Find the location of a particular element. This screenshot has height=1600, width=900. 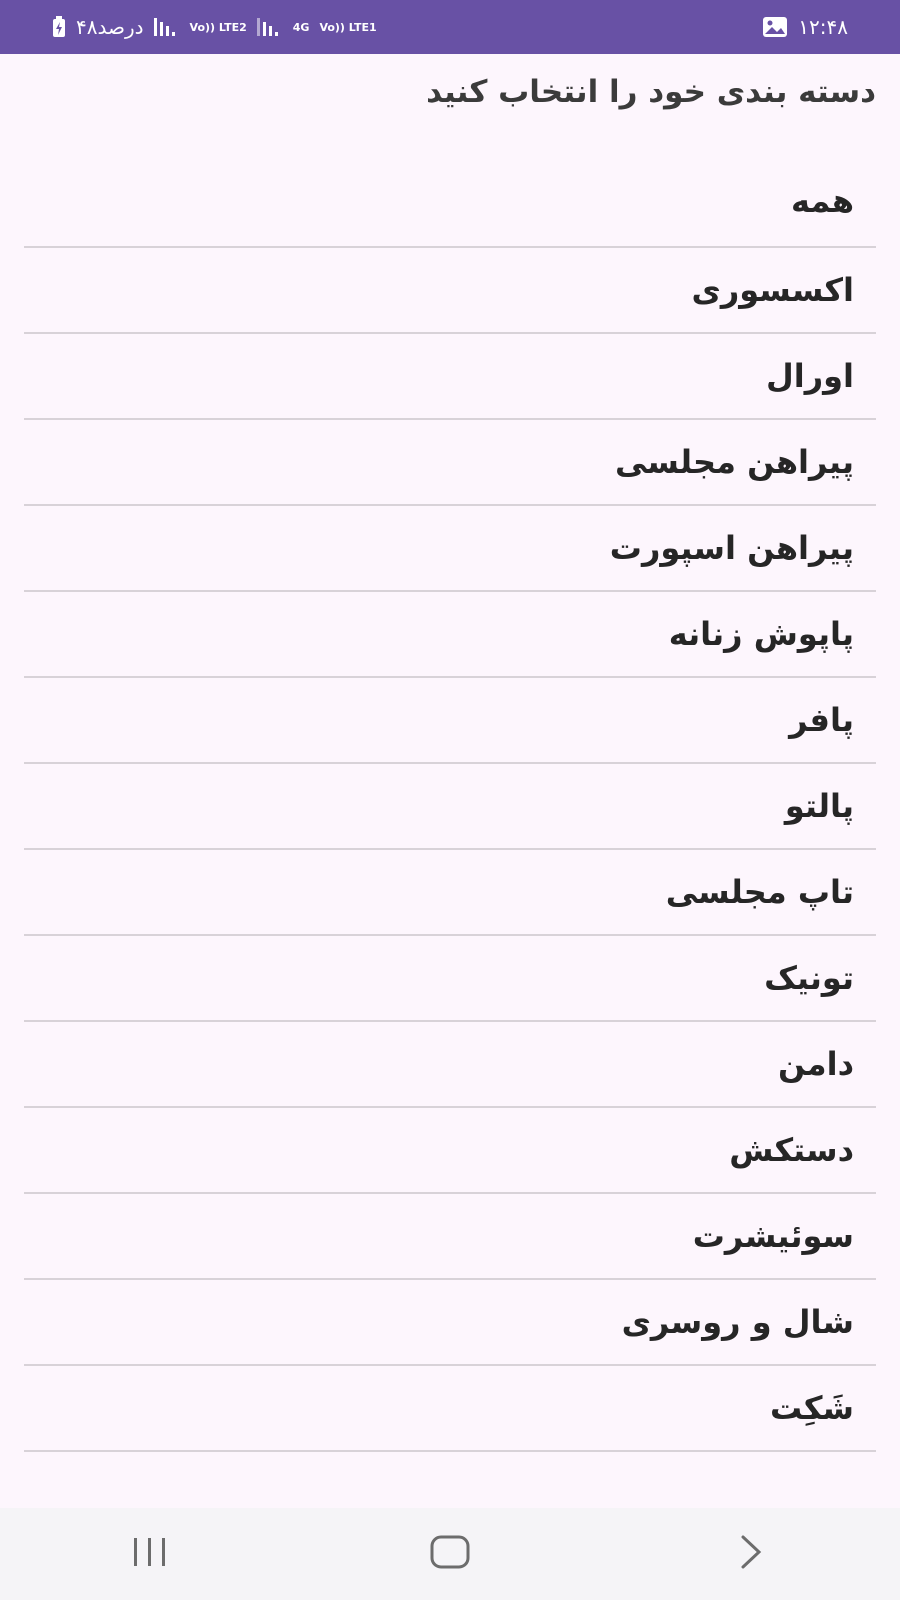

category-label: همه is located at coordinates (822, 201).